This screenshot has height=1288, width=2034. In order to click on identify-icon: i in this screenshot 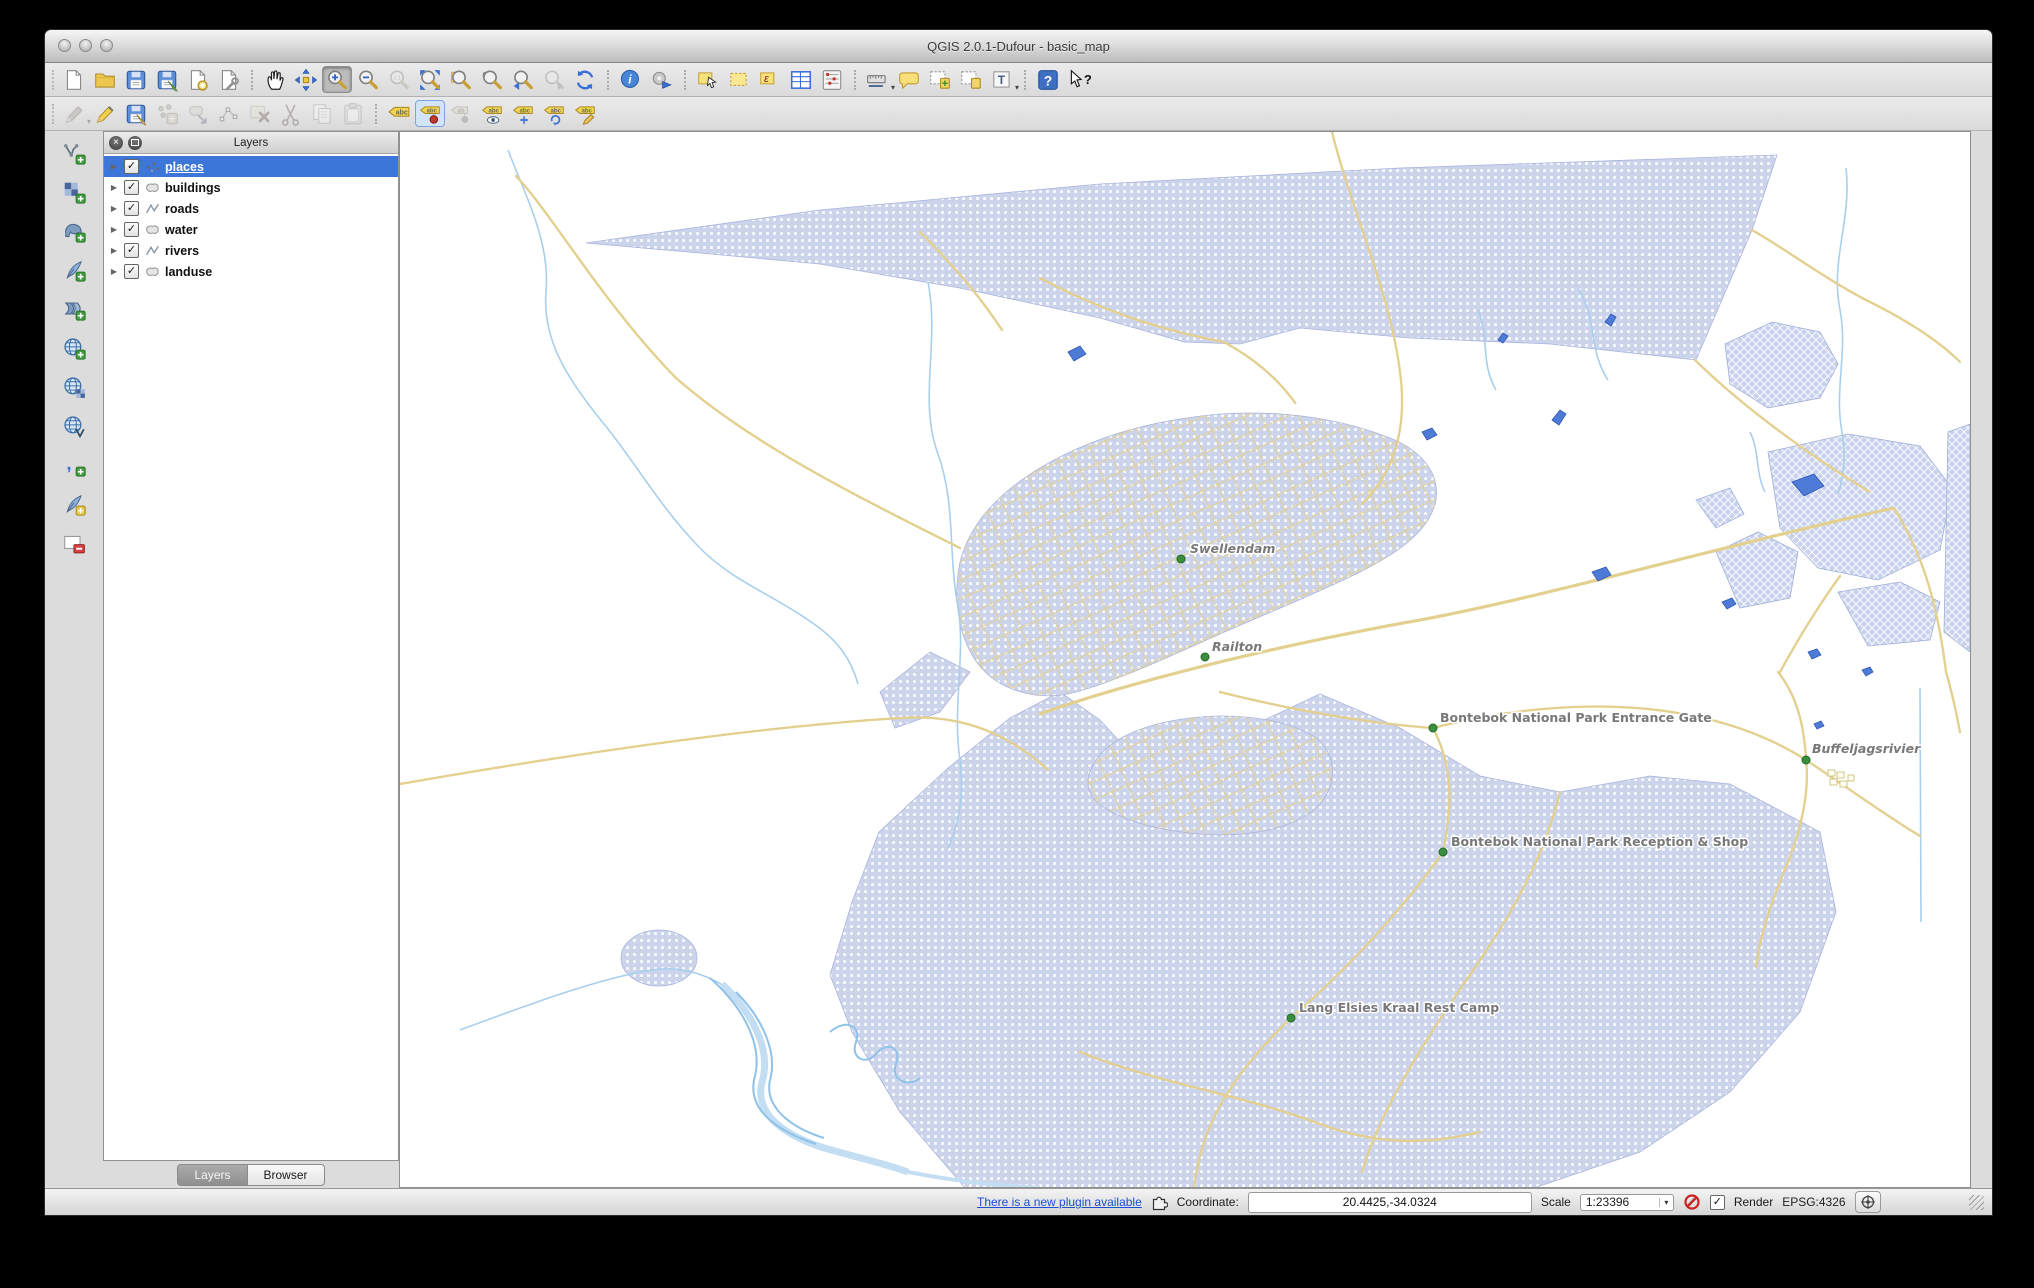, I will do `click(631, 79)`.